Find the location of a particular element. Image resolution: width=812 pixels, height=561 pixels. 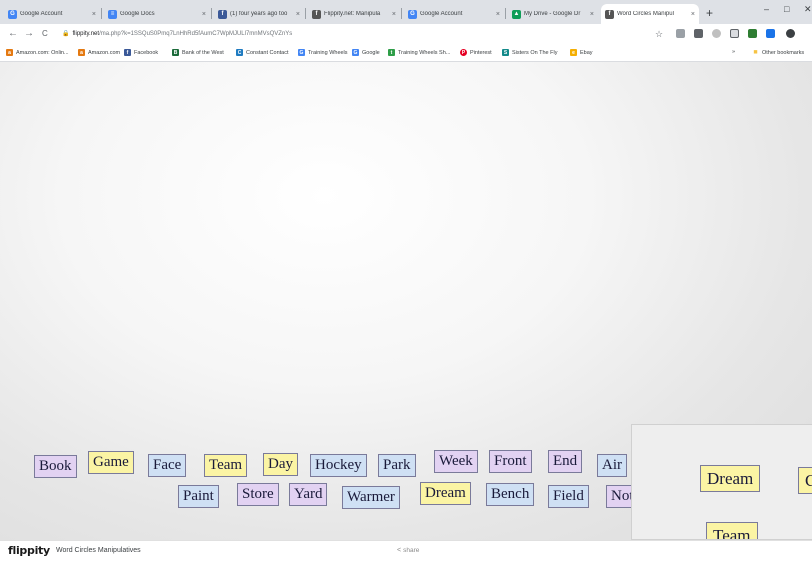

docs-favicon-icon: ≡ is located at coordinates (112, 14).